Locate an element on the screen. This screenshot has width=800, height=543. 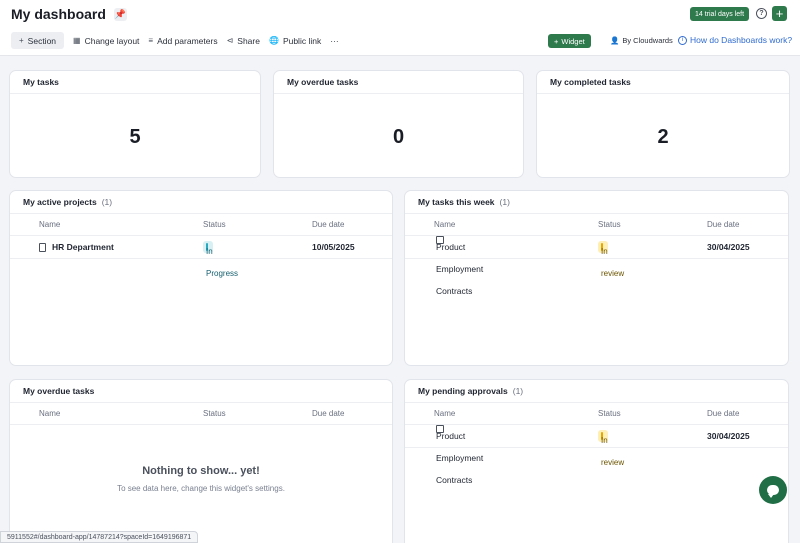
globe-icon: 🌐 is located at coordinates (273, 40).